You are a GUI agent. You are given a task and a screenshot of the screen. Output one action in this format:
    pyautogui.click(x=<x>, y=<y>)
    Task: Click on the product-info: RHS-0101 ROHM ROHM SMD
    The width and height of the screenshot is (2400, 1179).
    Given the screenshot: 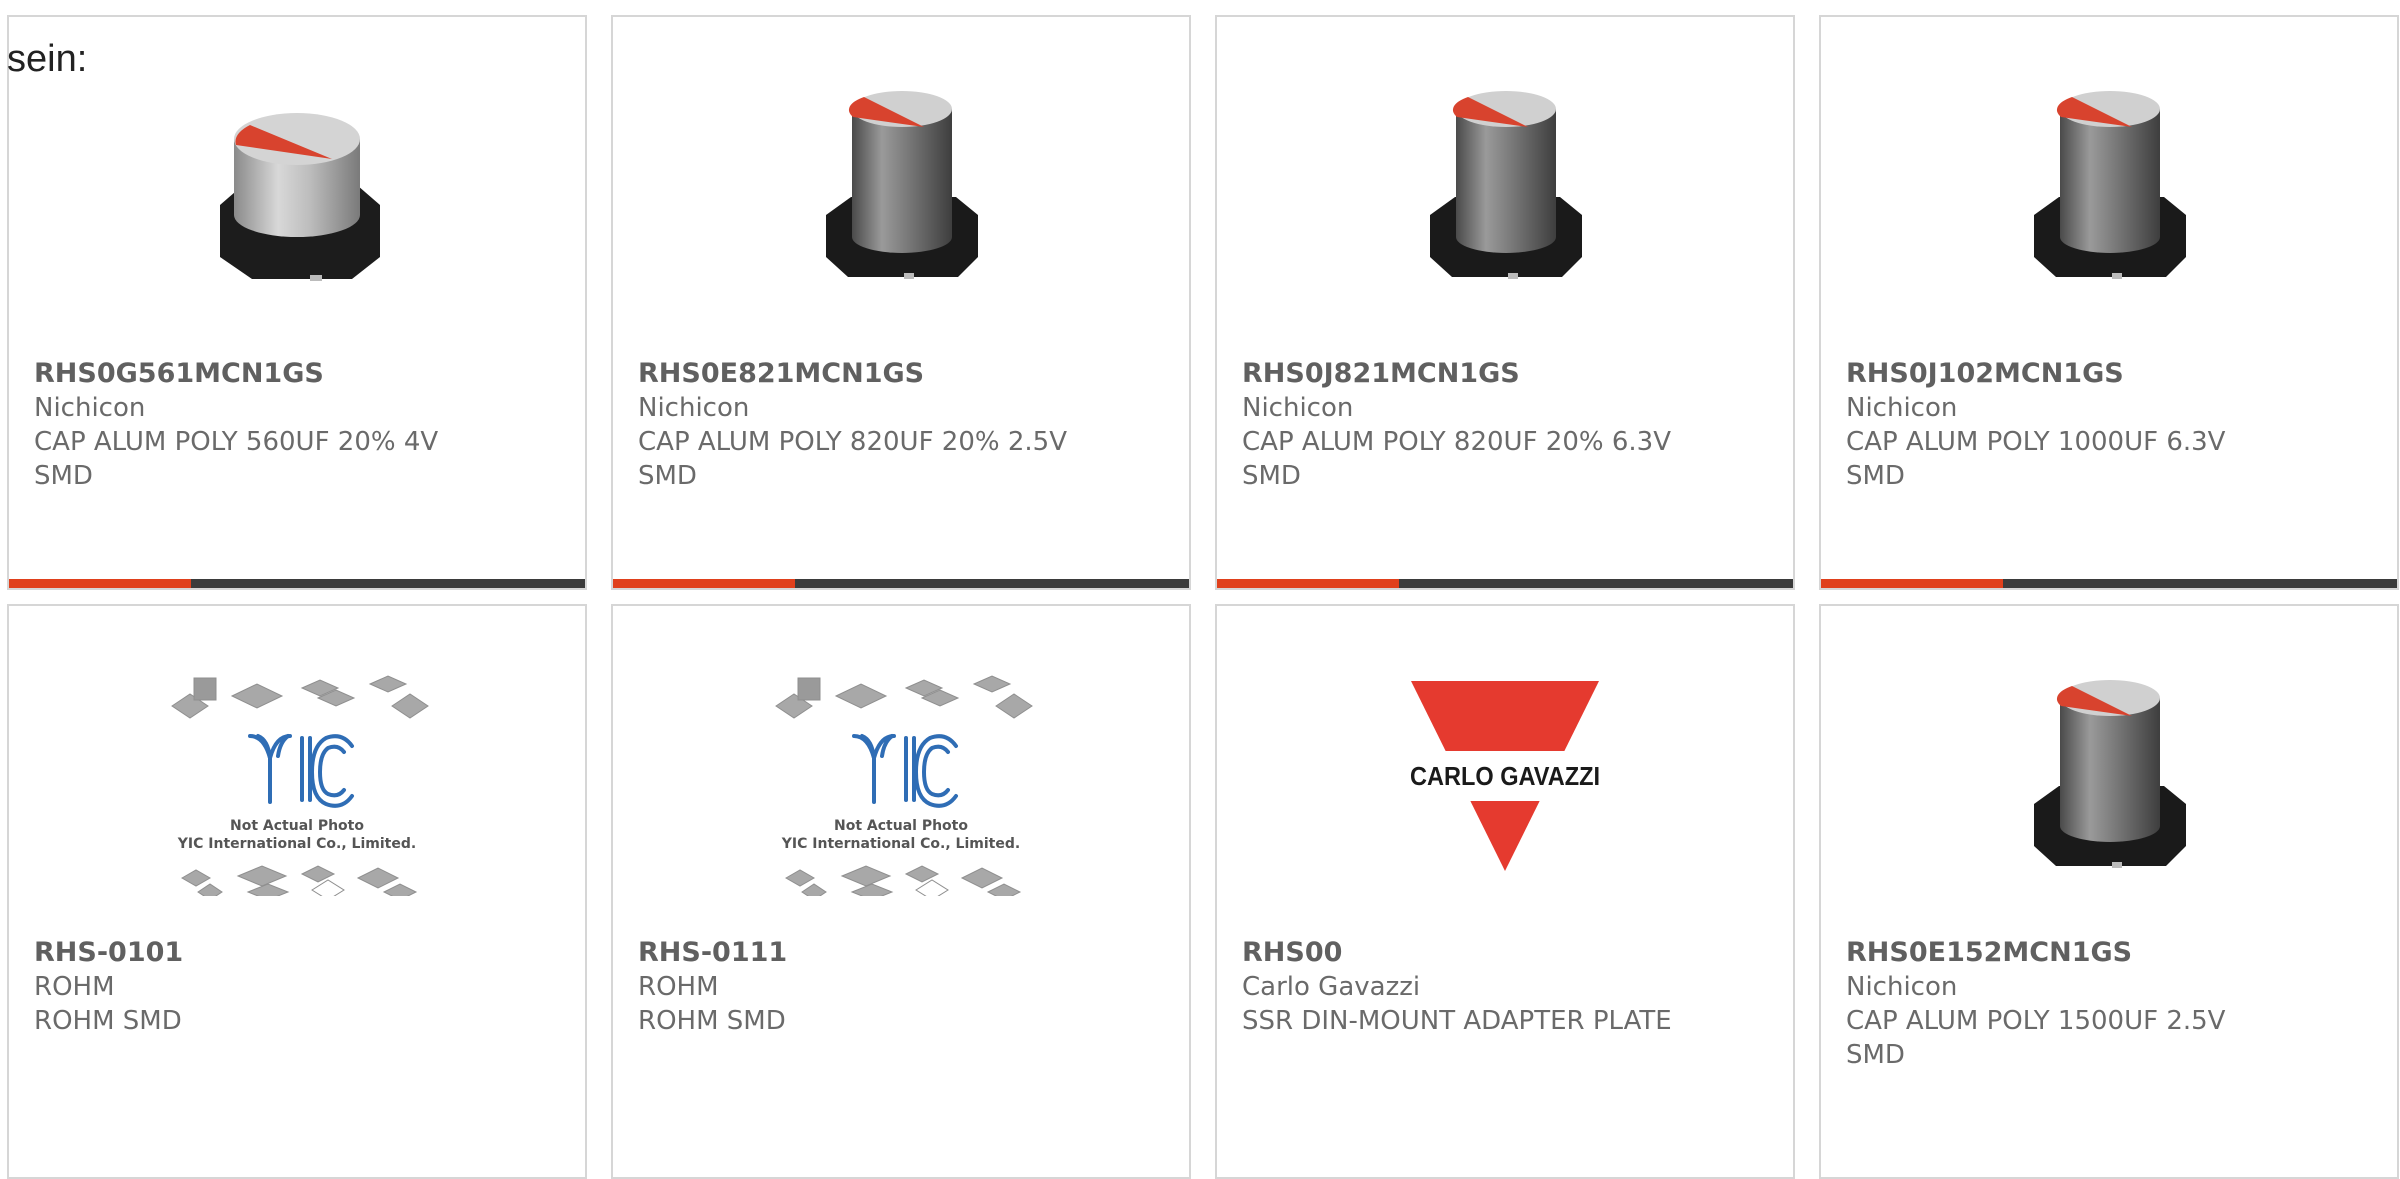 What is the action you would take?
    pyautogui.click(x=299, y=987)
    